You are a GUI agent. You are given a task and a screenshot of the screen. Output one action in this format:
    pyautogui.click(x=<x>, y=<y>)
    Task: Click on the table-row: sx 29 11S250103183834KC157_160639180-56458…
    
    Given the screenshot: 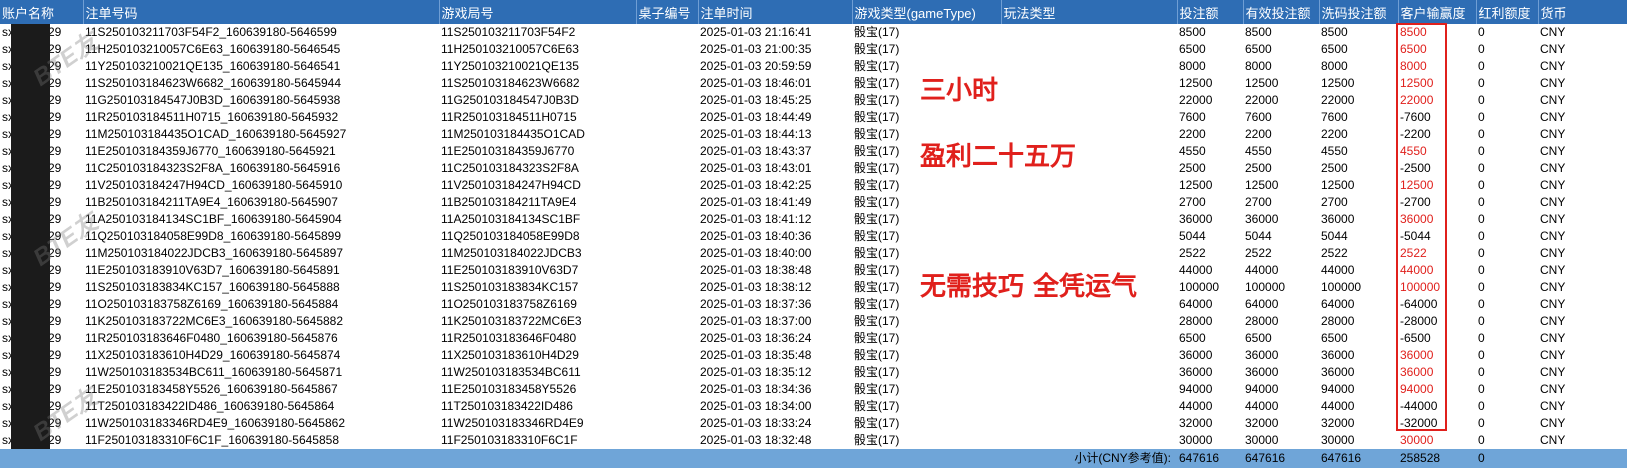 What is the action you would take?
    pyautogui.click(x=813, y=287)
    